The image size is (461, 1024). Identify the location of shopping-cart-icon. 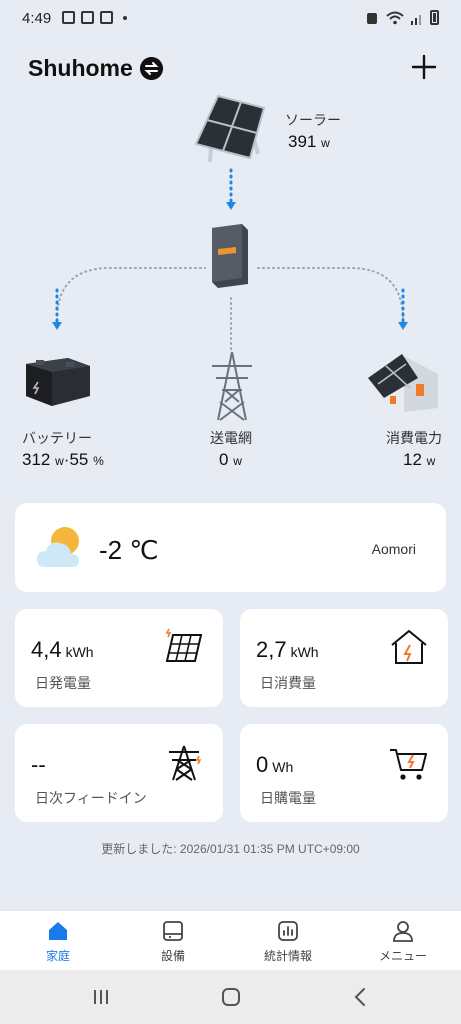
(408, 764).